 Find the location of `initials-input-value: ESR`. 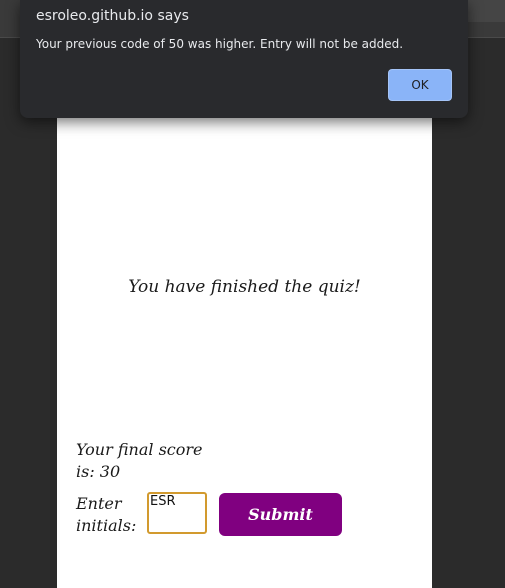

initials-input-value: ESR is located at coordinates (163, 501).